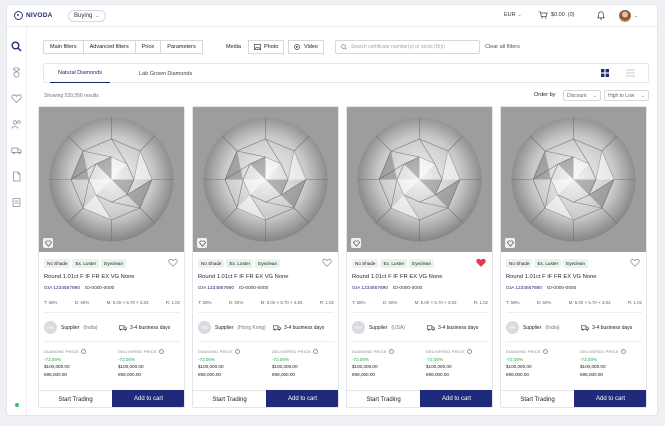  What do you see at coordinates (16, 98) in the screenshot?
I see `heart-icon` at bounding box center [16, 98].